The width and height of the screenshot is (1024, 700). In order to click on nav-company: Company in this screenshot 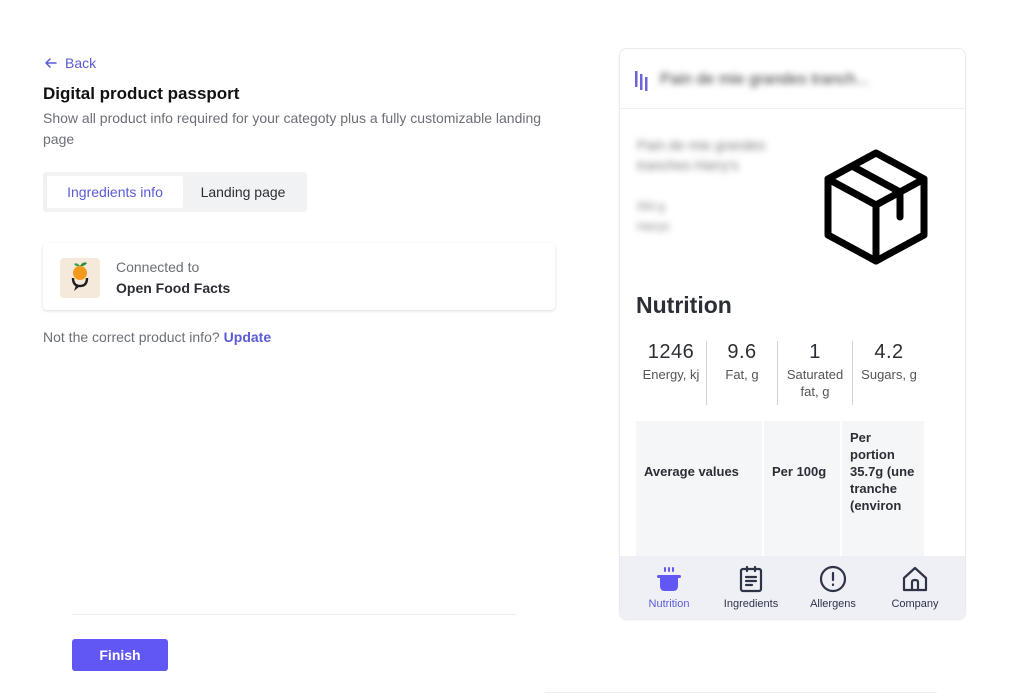, I will do `click(915, 587)`.